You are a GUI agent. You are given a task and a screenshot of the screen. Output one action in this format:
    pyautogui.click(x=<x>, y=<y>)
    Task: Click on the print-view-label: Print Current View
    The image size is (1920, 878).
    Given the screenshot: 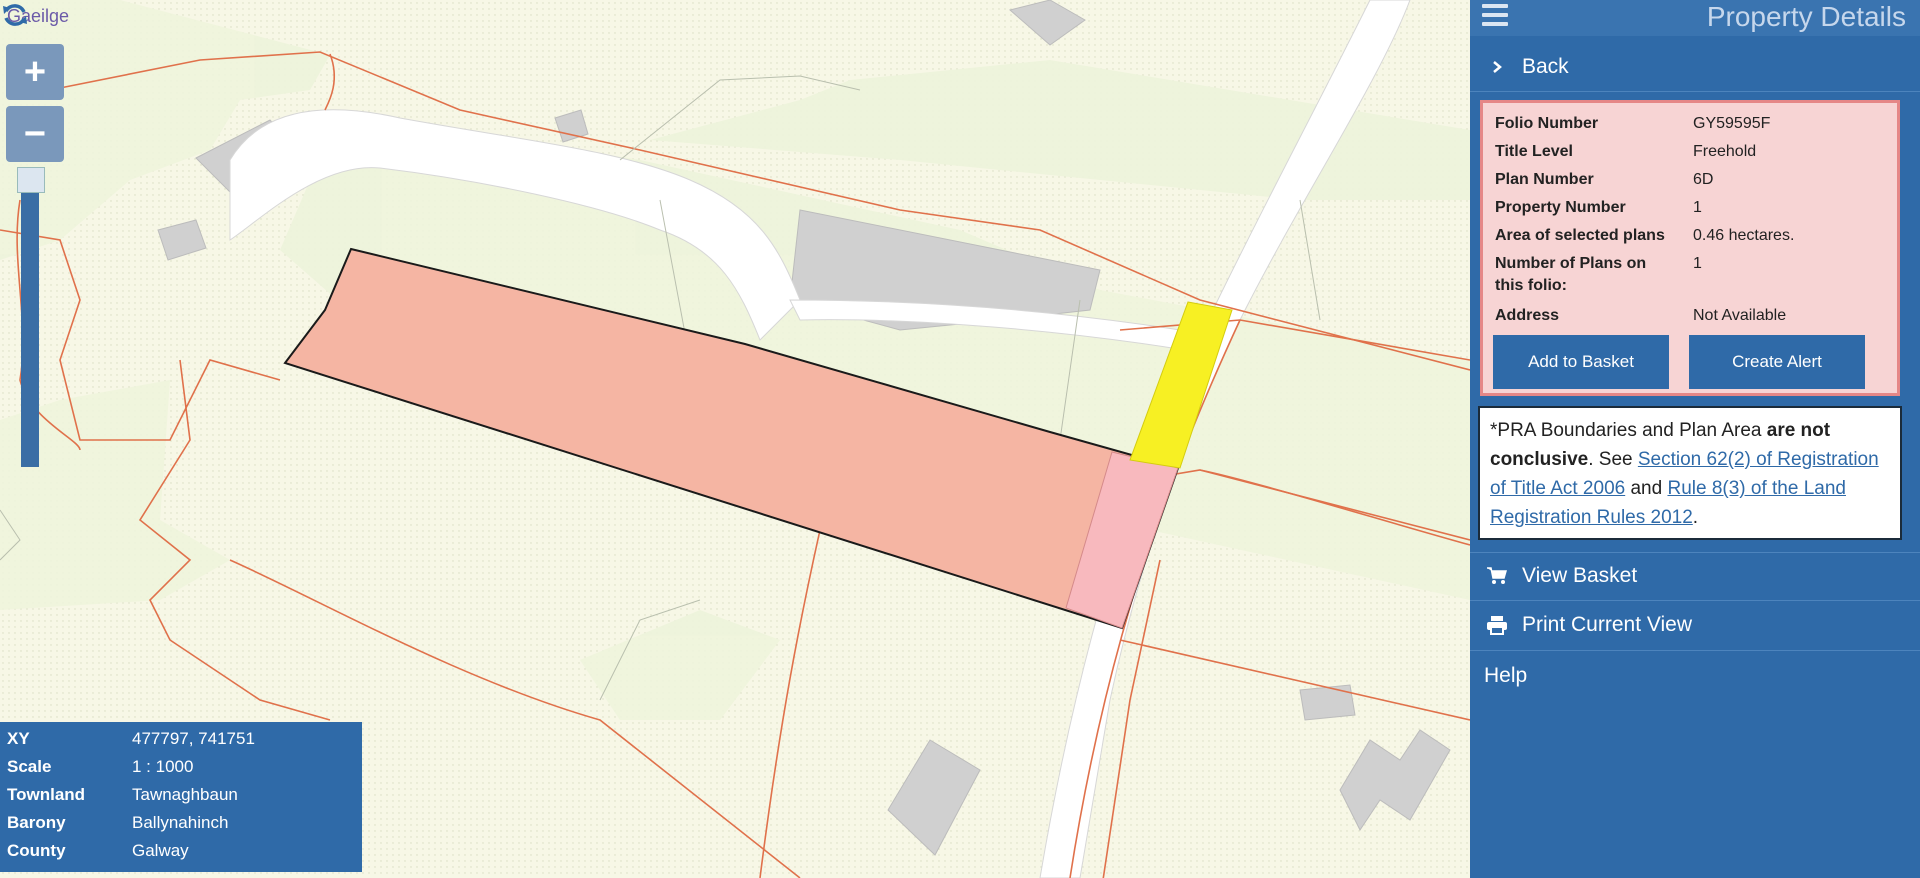 What is the action you would take?
    pyautogui.click(x=1607, y=624)
    